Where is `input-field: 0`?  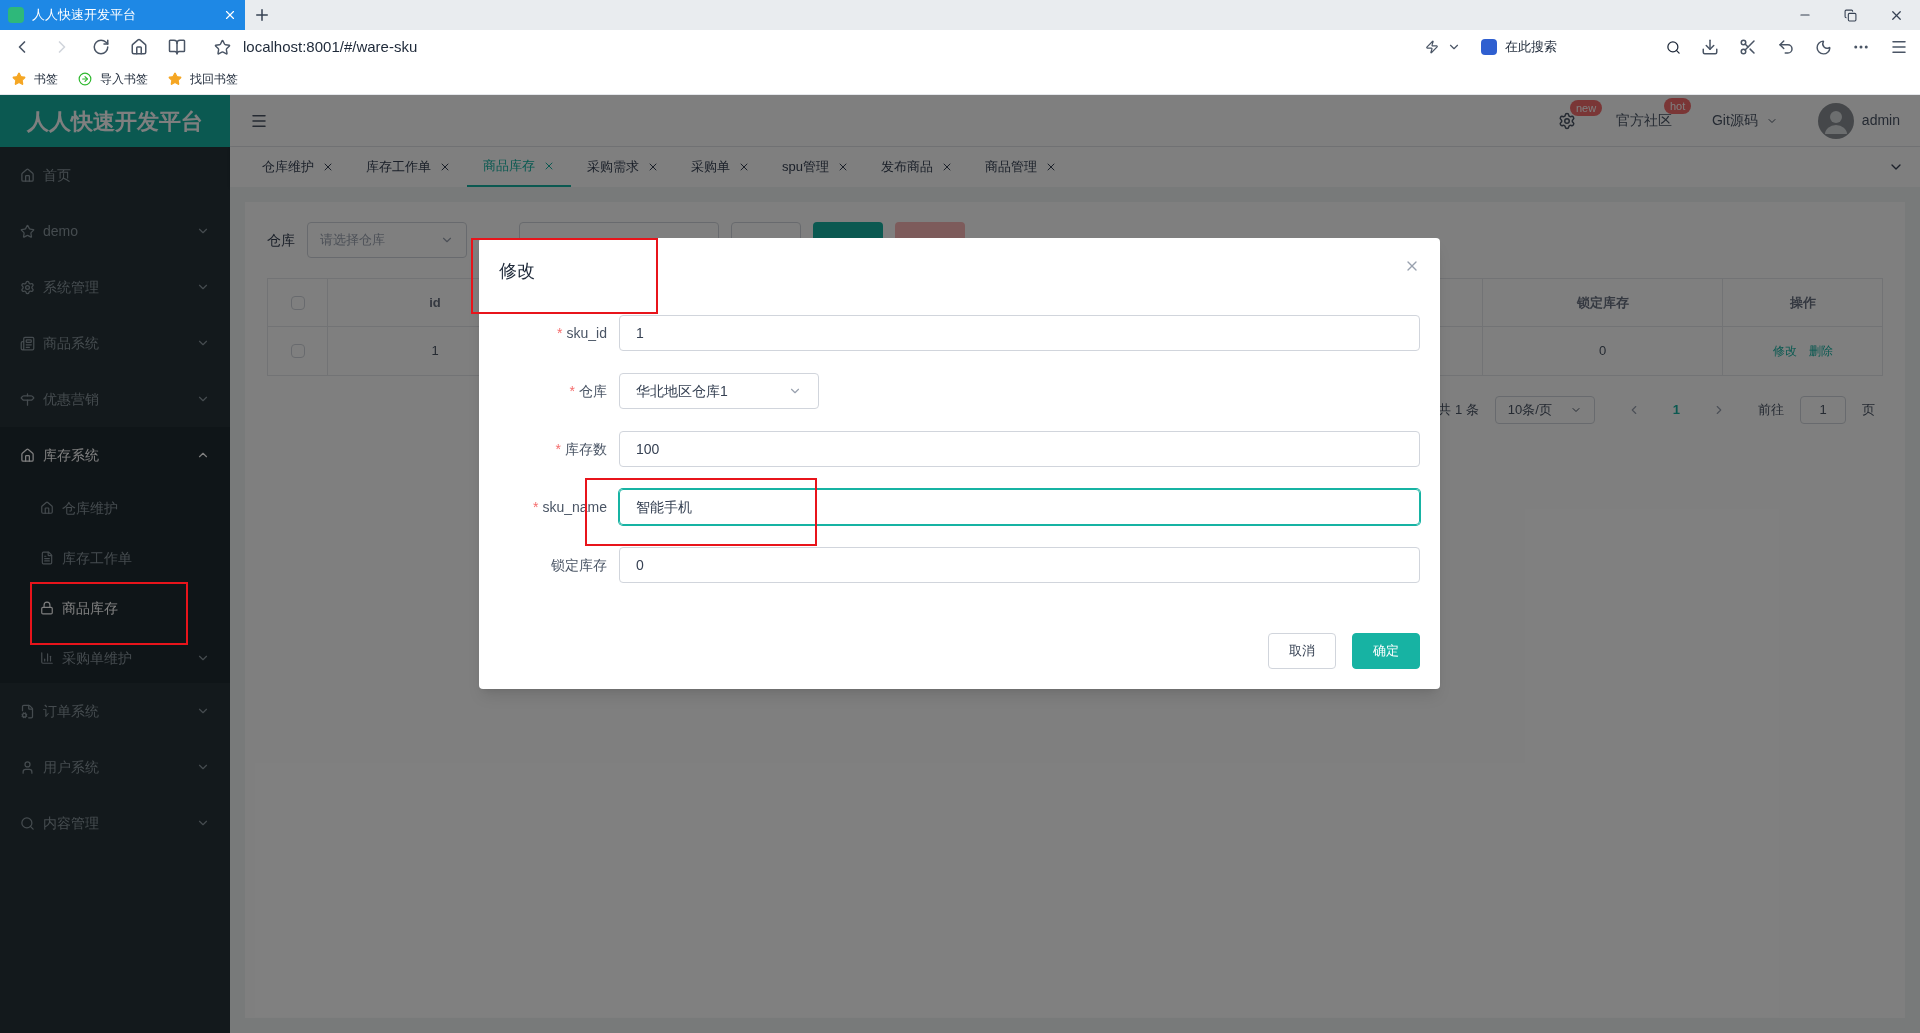
input-field: 0 is located at coordinates (1019, 565).